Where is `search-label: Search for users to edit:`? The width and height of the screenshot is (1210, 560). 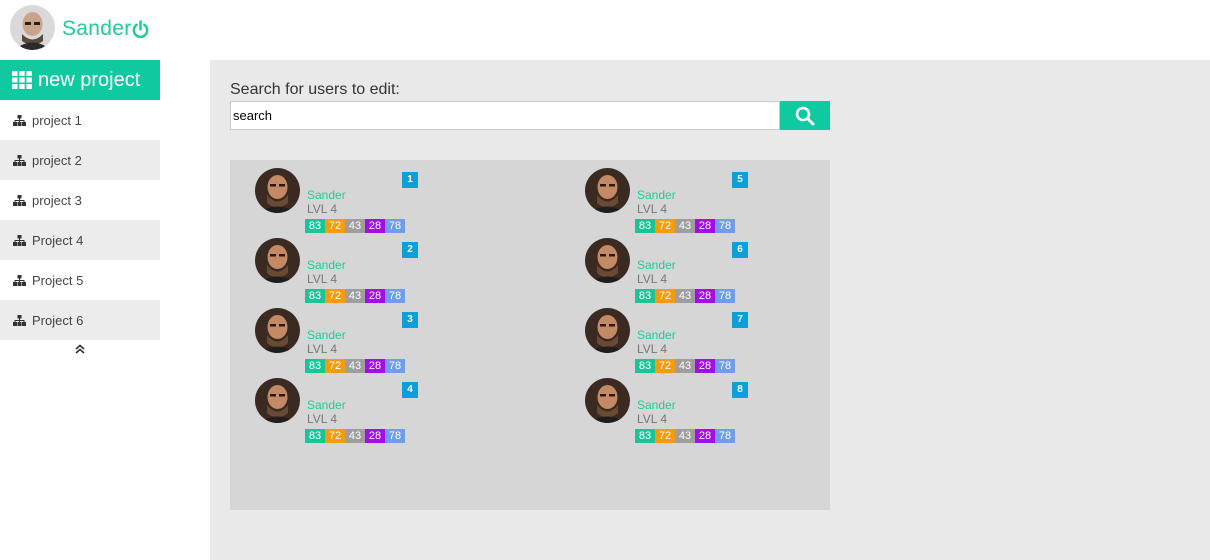
search-label: Search for users to edit: is located at coordinates (315, 89).